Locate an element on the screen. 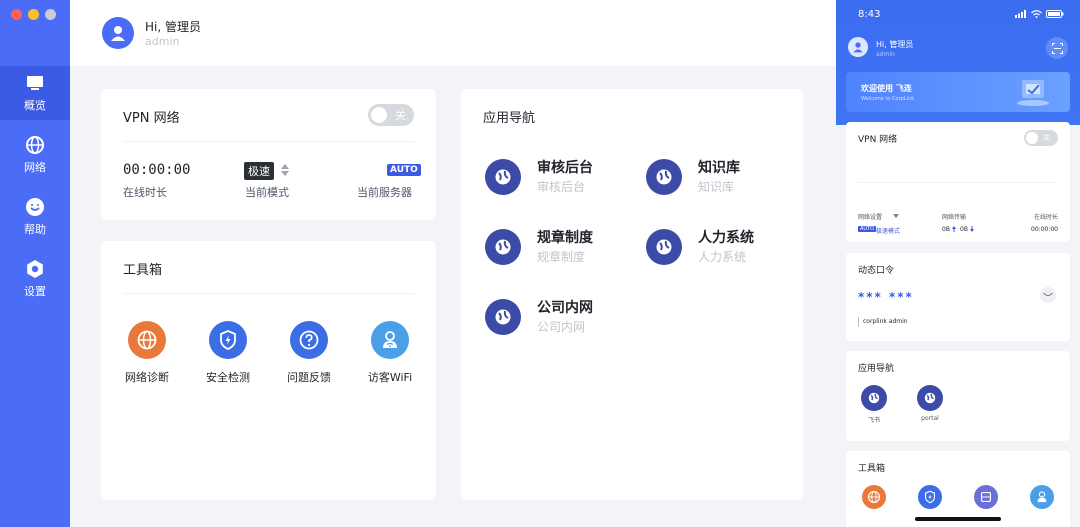  arrow-up-icon is located at coordinates (954, 229).